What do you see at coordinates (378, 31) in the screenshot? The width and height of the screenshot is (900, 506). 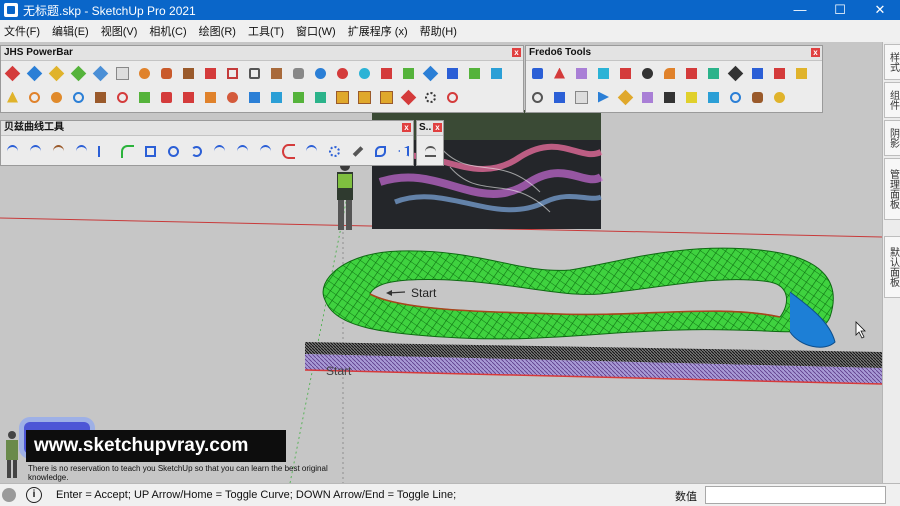 I see `menu-extensions: 扩展程序 (x)` at bounding box center [378, 31].